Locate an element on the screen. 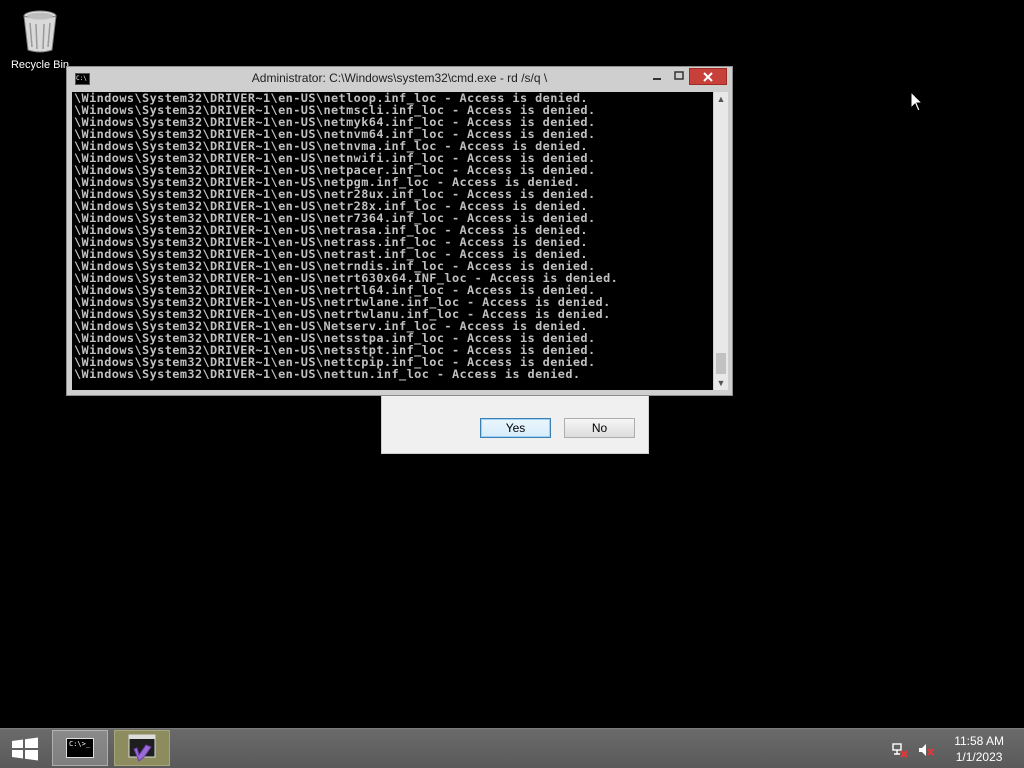 This screenshot has width=1024, height=768. recycle-bin-label: Recycle Bin is located at coordinates (40, 65).